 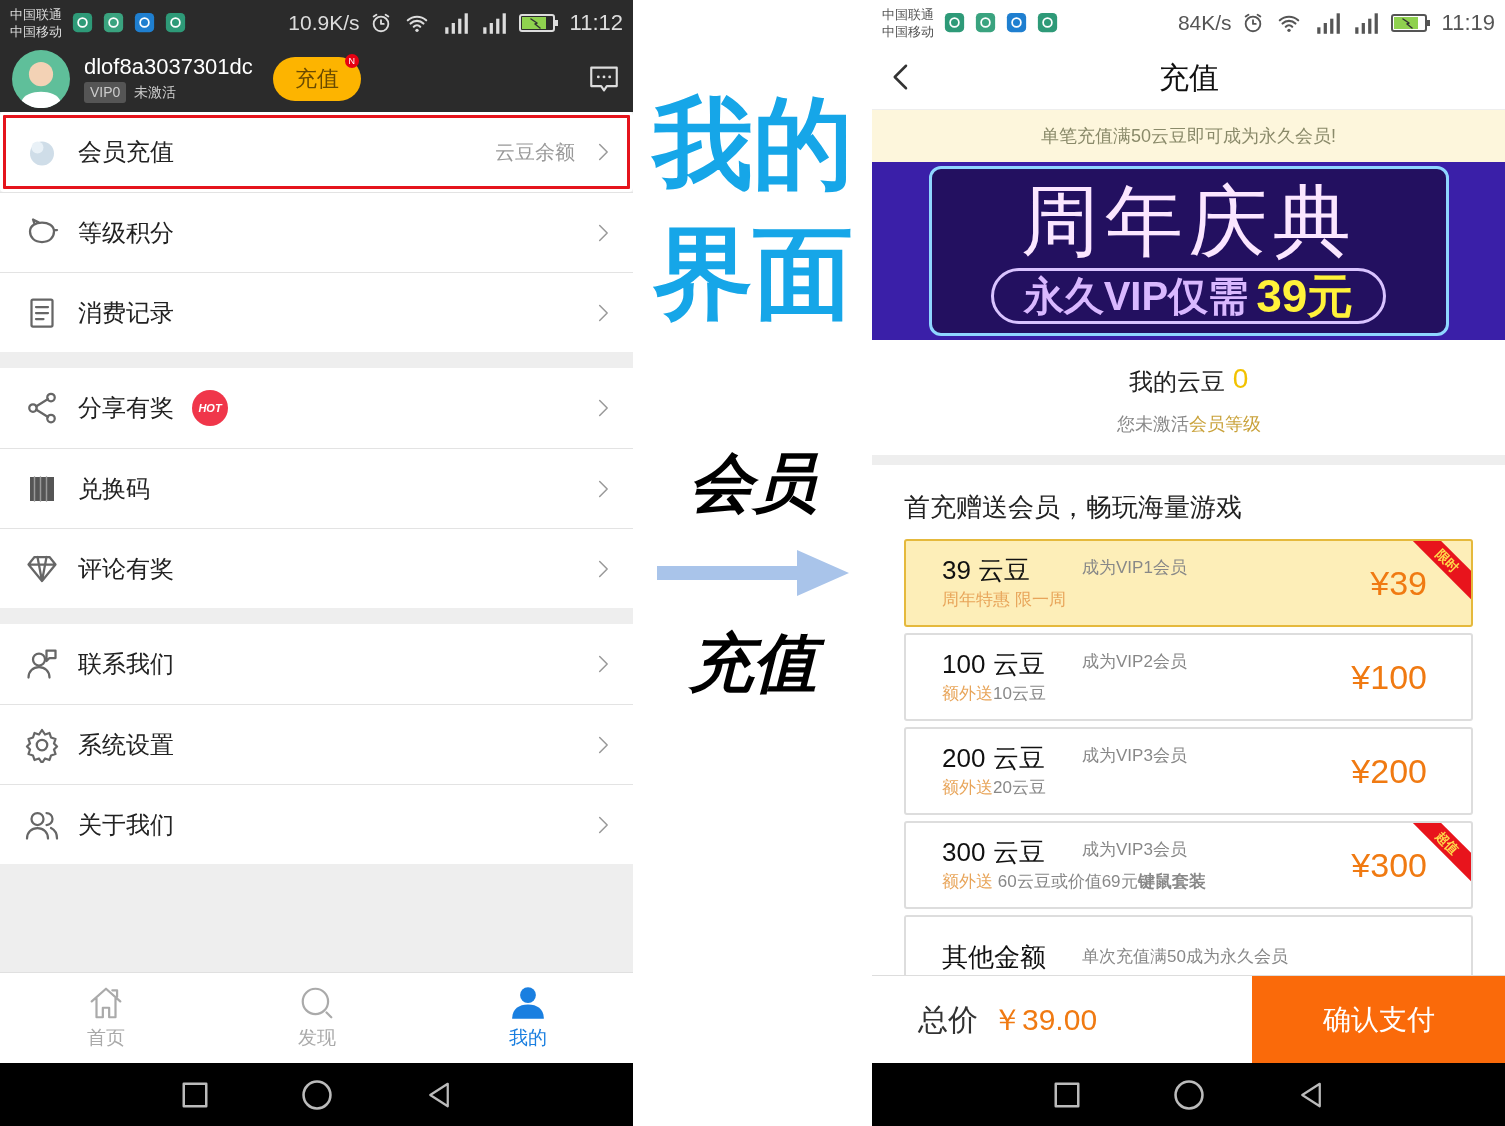 I want to click on recharge-button: 充值 N, so click(x=316, y=78).